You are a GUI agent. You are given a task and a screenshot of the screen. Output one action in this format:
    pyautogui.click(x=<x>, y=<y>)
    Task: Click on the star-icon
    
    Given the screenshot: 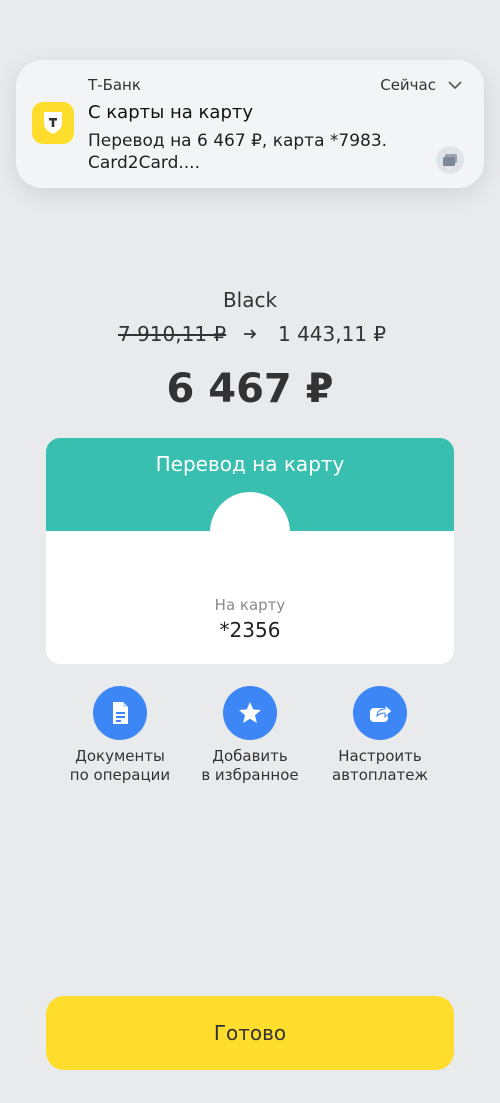 What is the action you would take?
    pyautogui.click(x=250, y=713)
    